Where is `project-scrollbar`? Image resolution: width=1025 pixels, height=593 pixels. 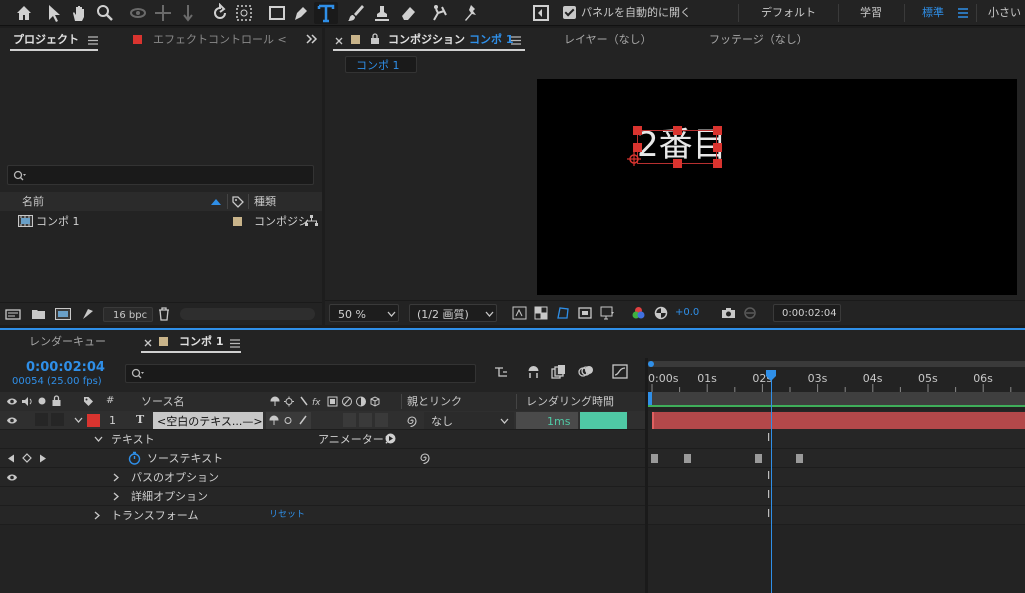
project-scrollbar is located at coordinates (247, 314).